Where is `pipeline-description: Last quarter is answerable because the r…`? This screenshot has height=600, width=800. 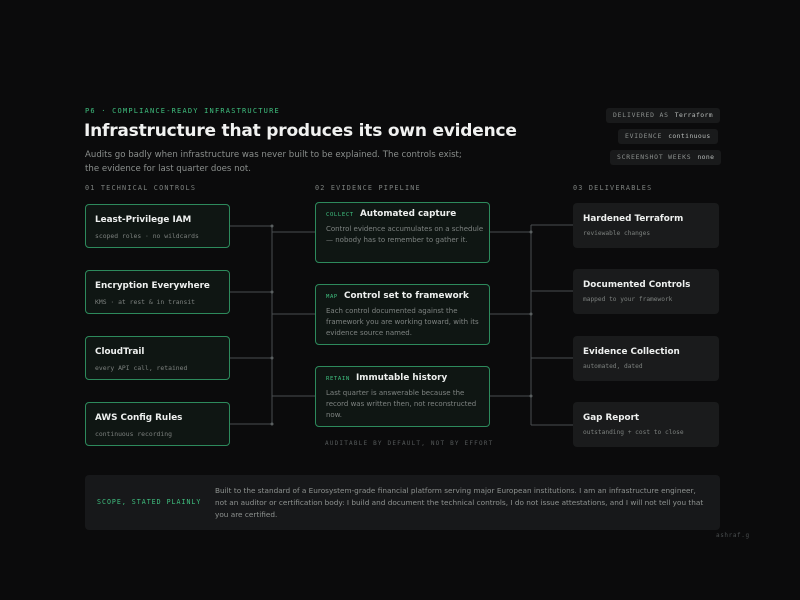 pipeline-description: Last quarter is answerable because the r… is located at coordinates (401, 404).